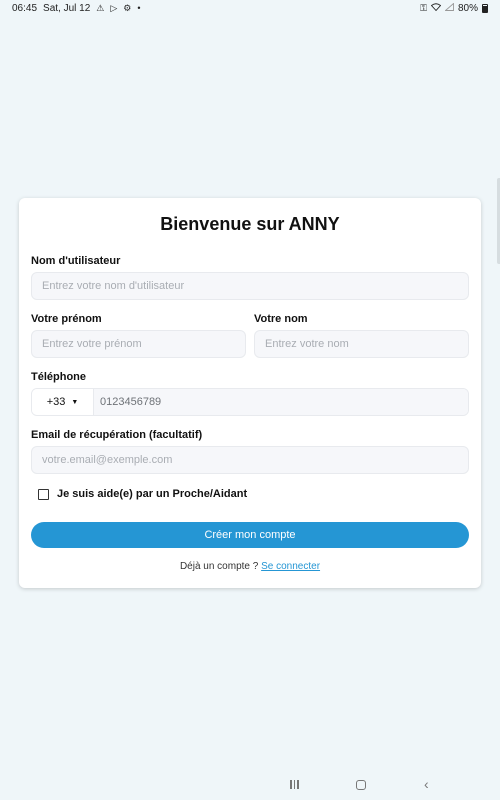  I want to click on firstname-input: Entrez votre prénom, so click(138, 344).